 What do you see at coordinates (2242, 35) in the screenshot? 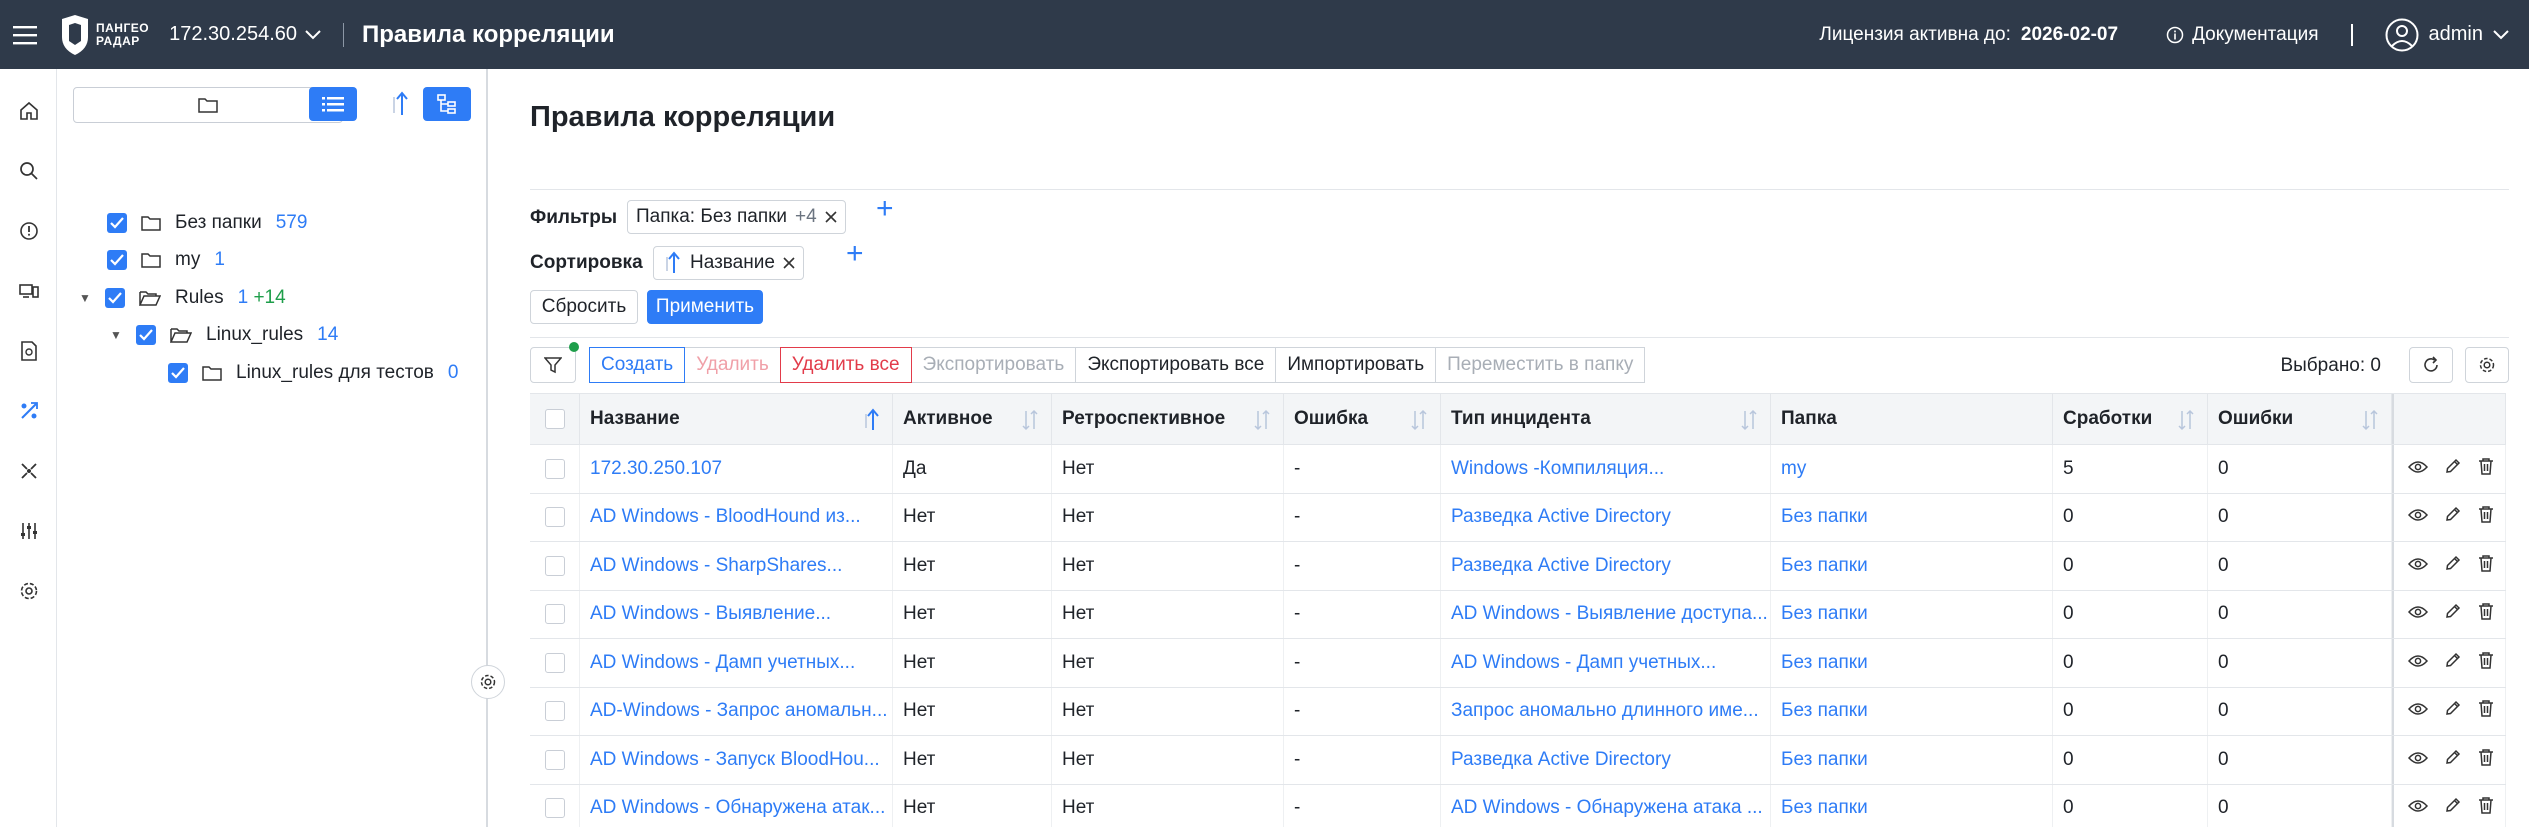
I see `documentation-link: Документация` at bounding box center [2242, 35].